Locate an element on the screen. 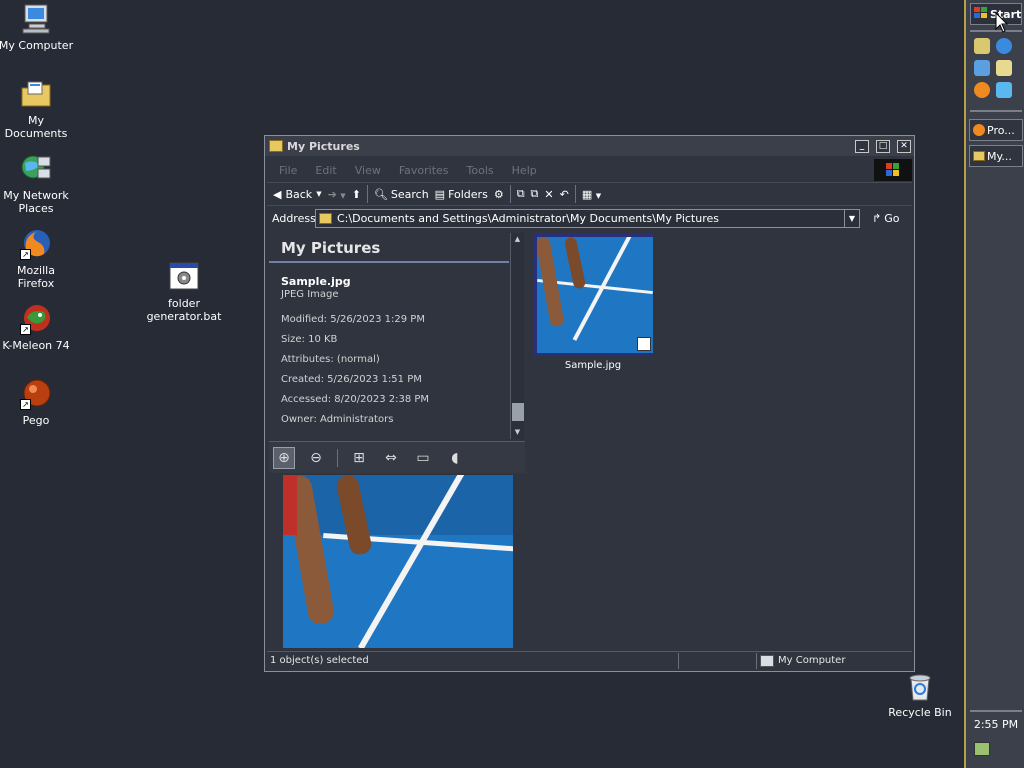 The height and width of the screenshot is (768, 1024). file-attributes: Attributes: (normal) is located at coordinates (330, 359).